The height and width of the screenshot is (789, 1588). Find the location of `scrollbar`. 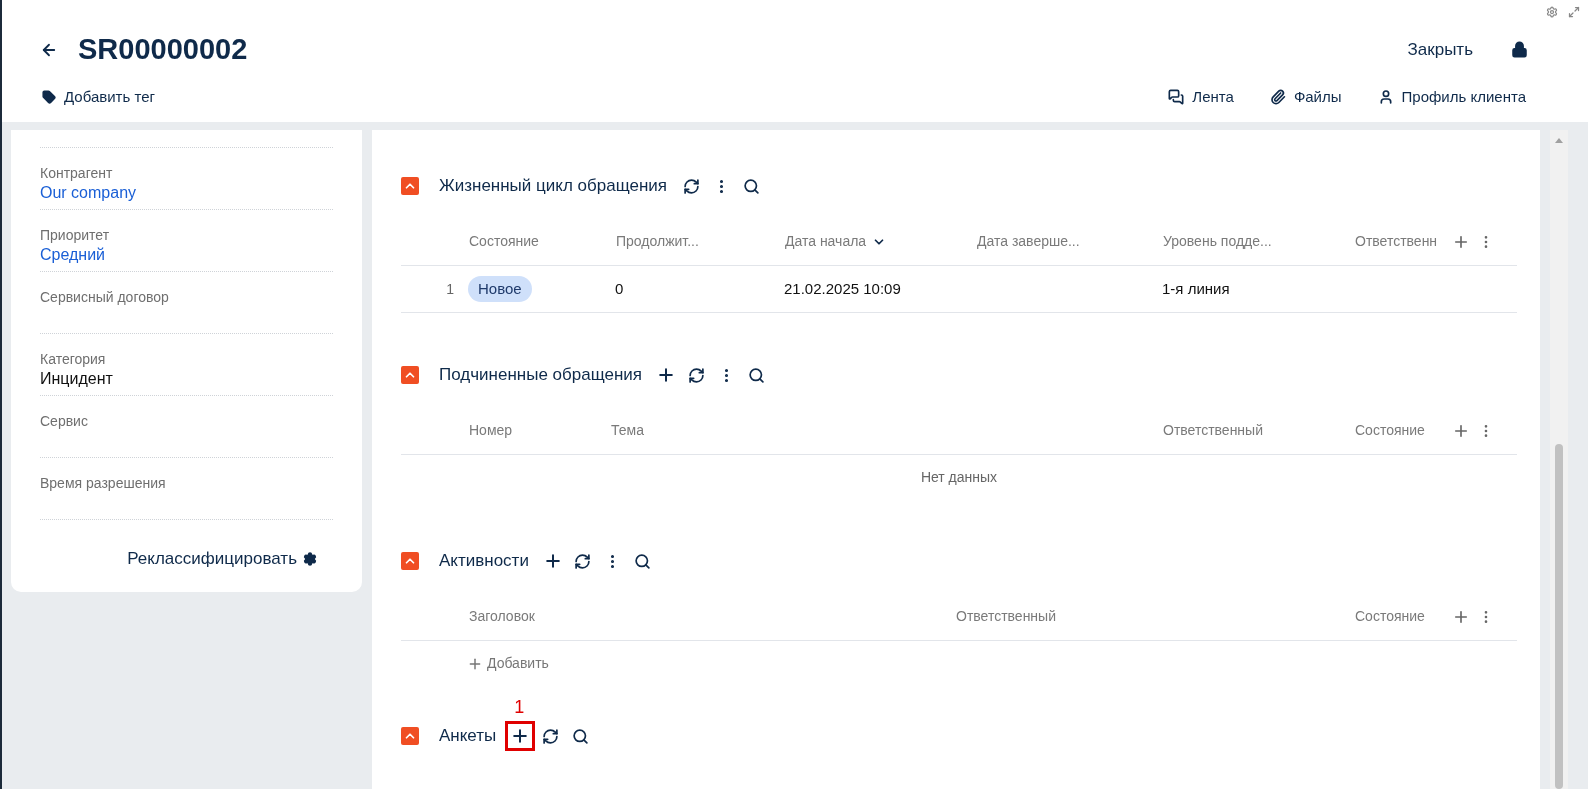

scrollbar is located at coordinates (1559, 459).